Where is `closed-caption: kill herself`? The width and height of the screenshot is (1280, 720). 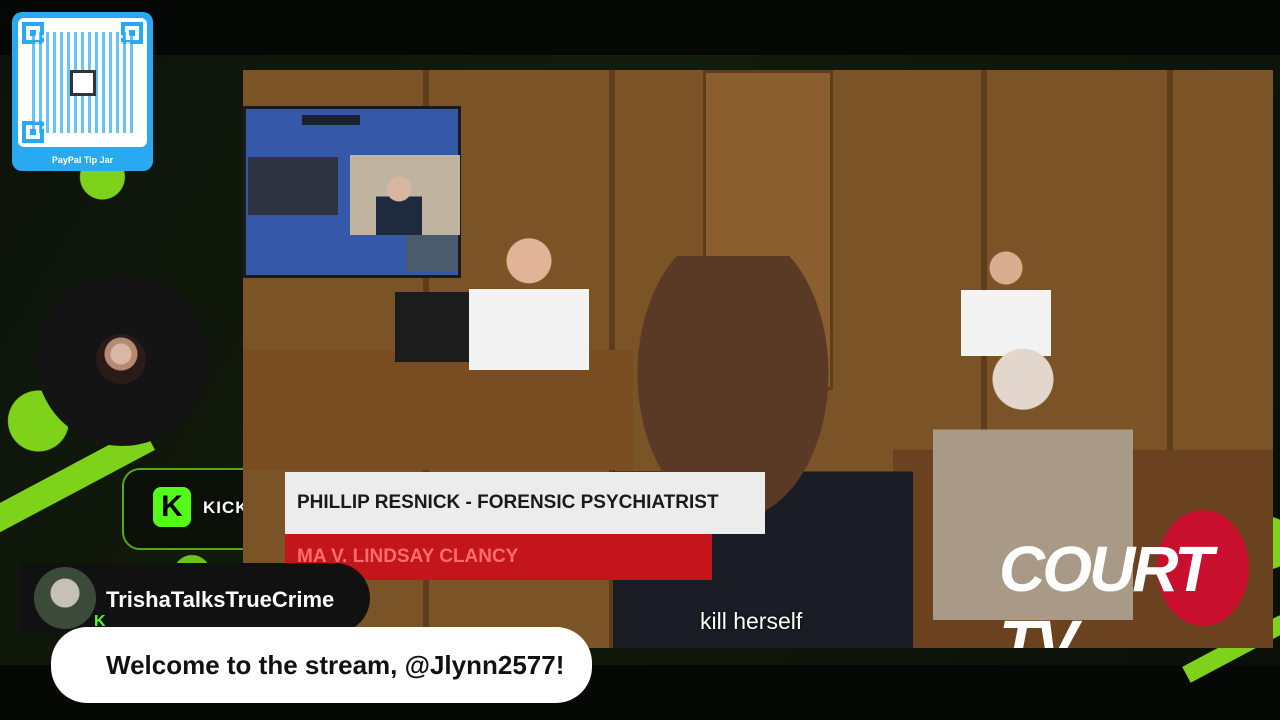 closed-caption: kill herself is located at coordinates (751, 621).